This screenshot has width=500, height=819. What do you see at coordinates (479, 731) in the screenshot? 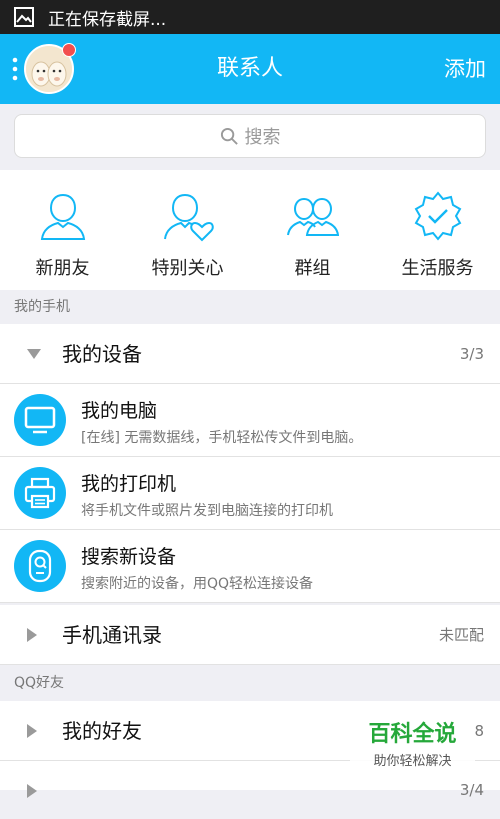
I see `group-count: 8` at bounding box center [479, 731].